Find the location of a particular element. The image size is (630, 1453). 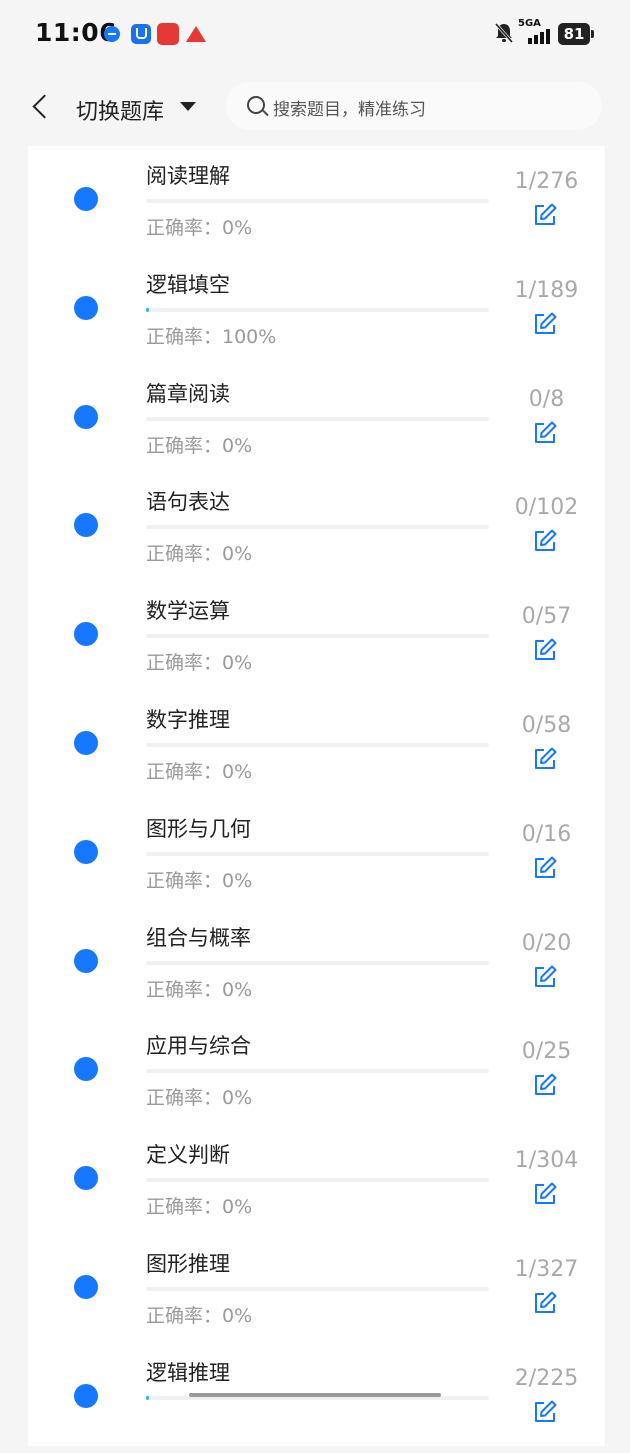

list-item: 应用与综合 正确率：0% 0/25 is located at coordinates (316, 1072).